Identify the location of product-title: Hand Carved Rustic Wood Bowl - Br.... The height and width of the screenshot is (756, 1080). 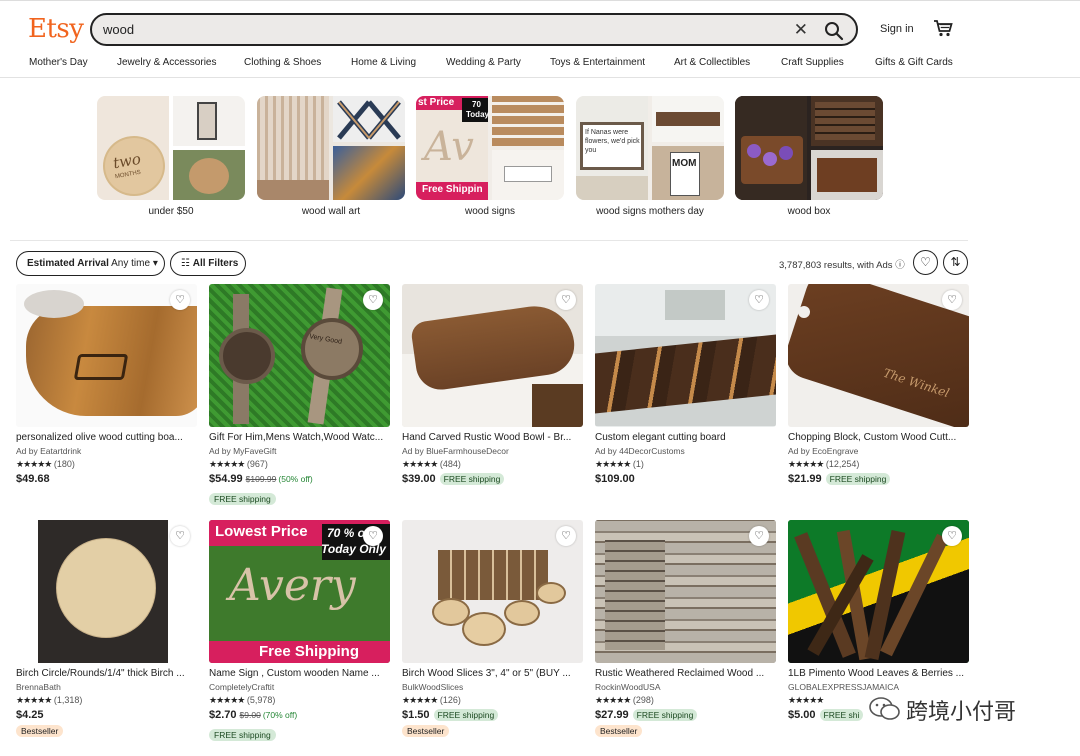
(492, 437).